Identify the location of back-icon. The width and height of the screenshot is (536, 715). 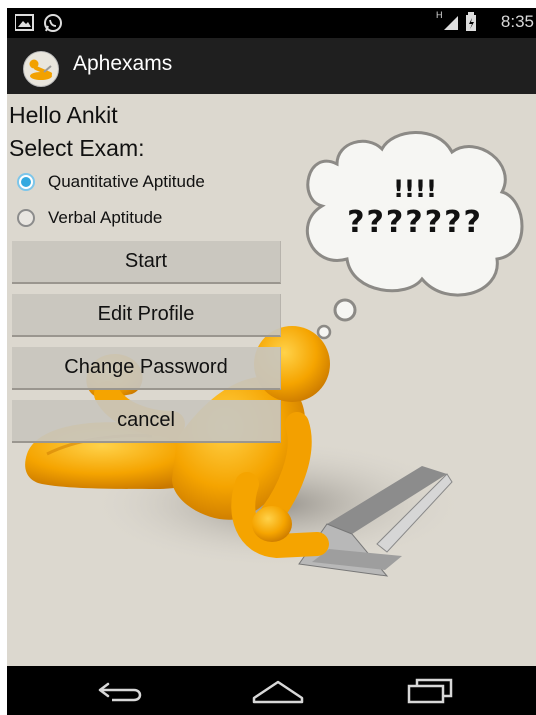
(121, 691).